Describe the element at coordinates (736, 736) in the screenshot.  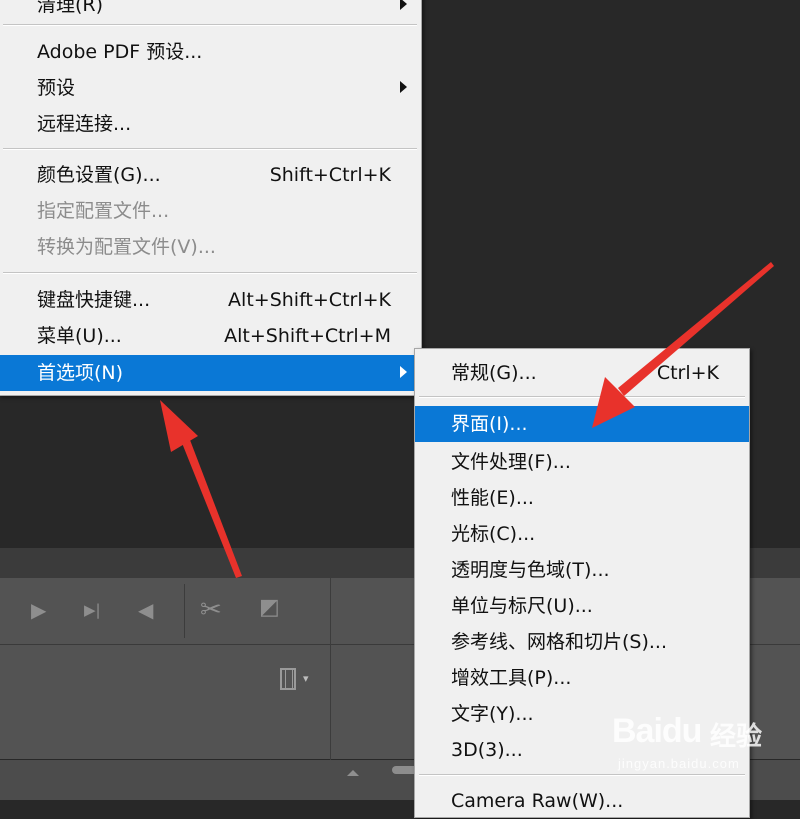
I see `watermark-cn: 经验` at that location.